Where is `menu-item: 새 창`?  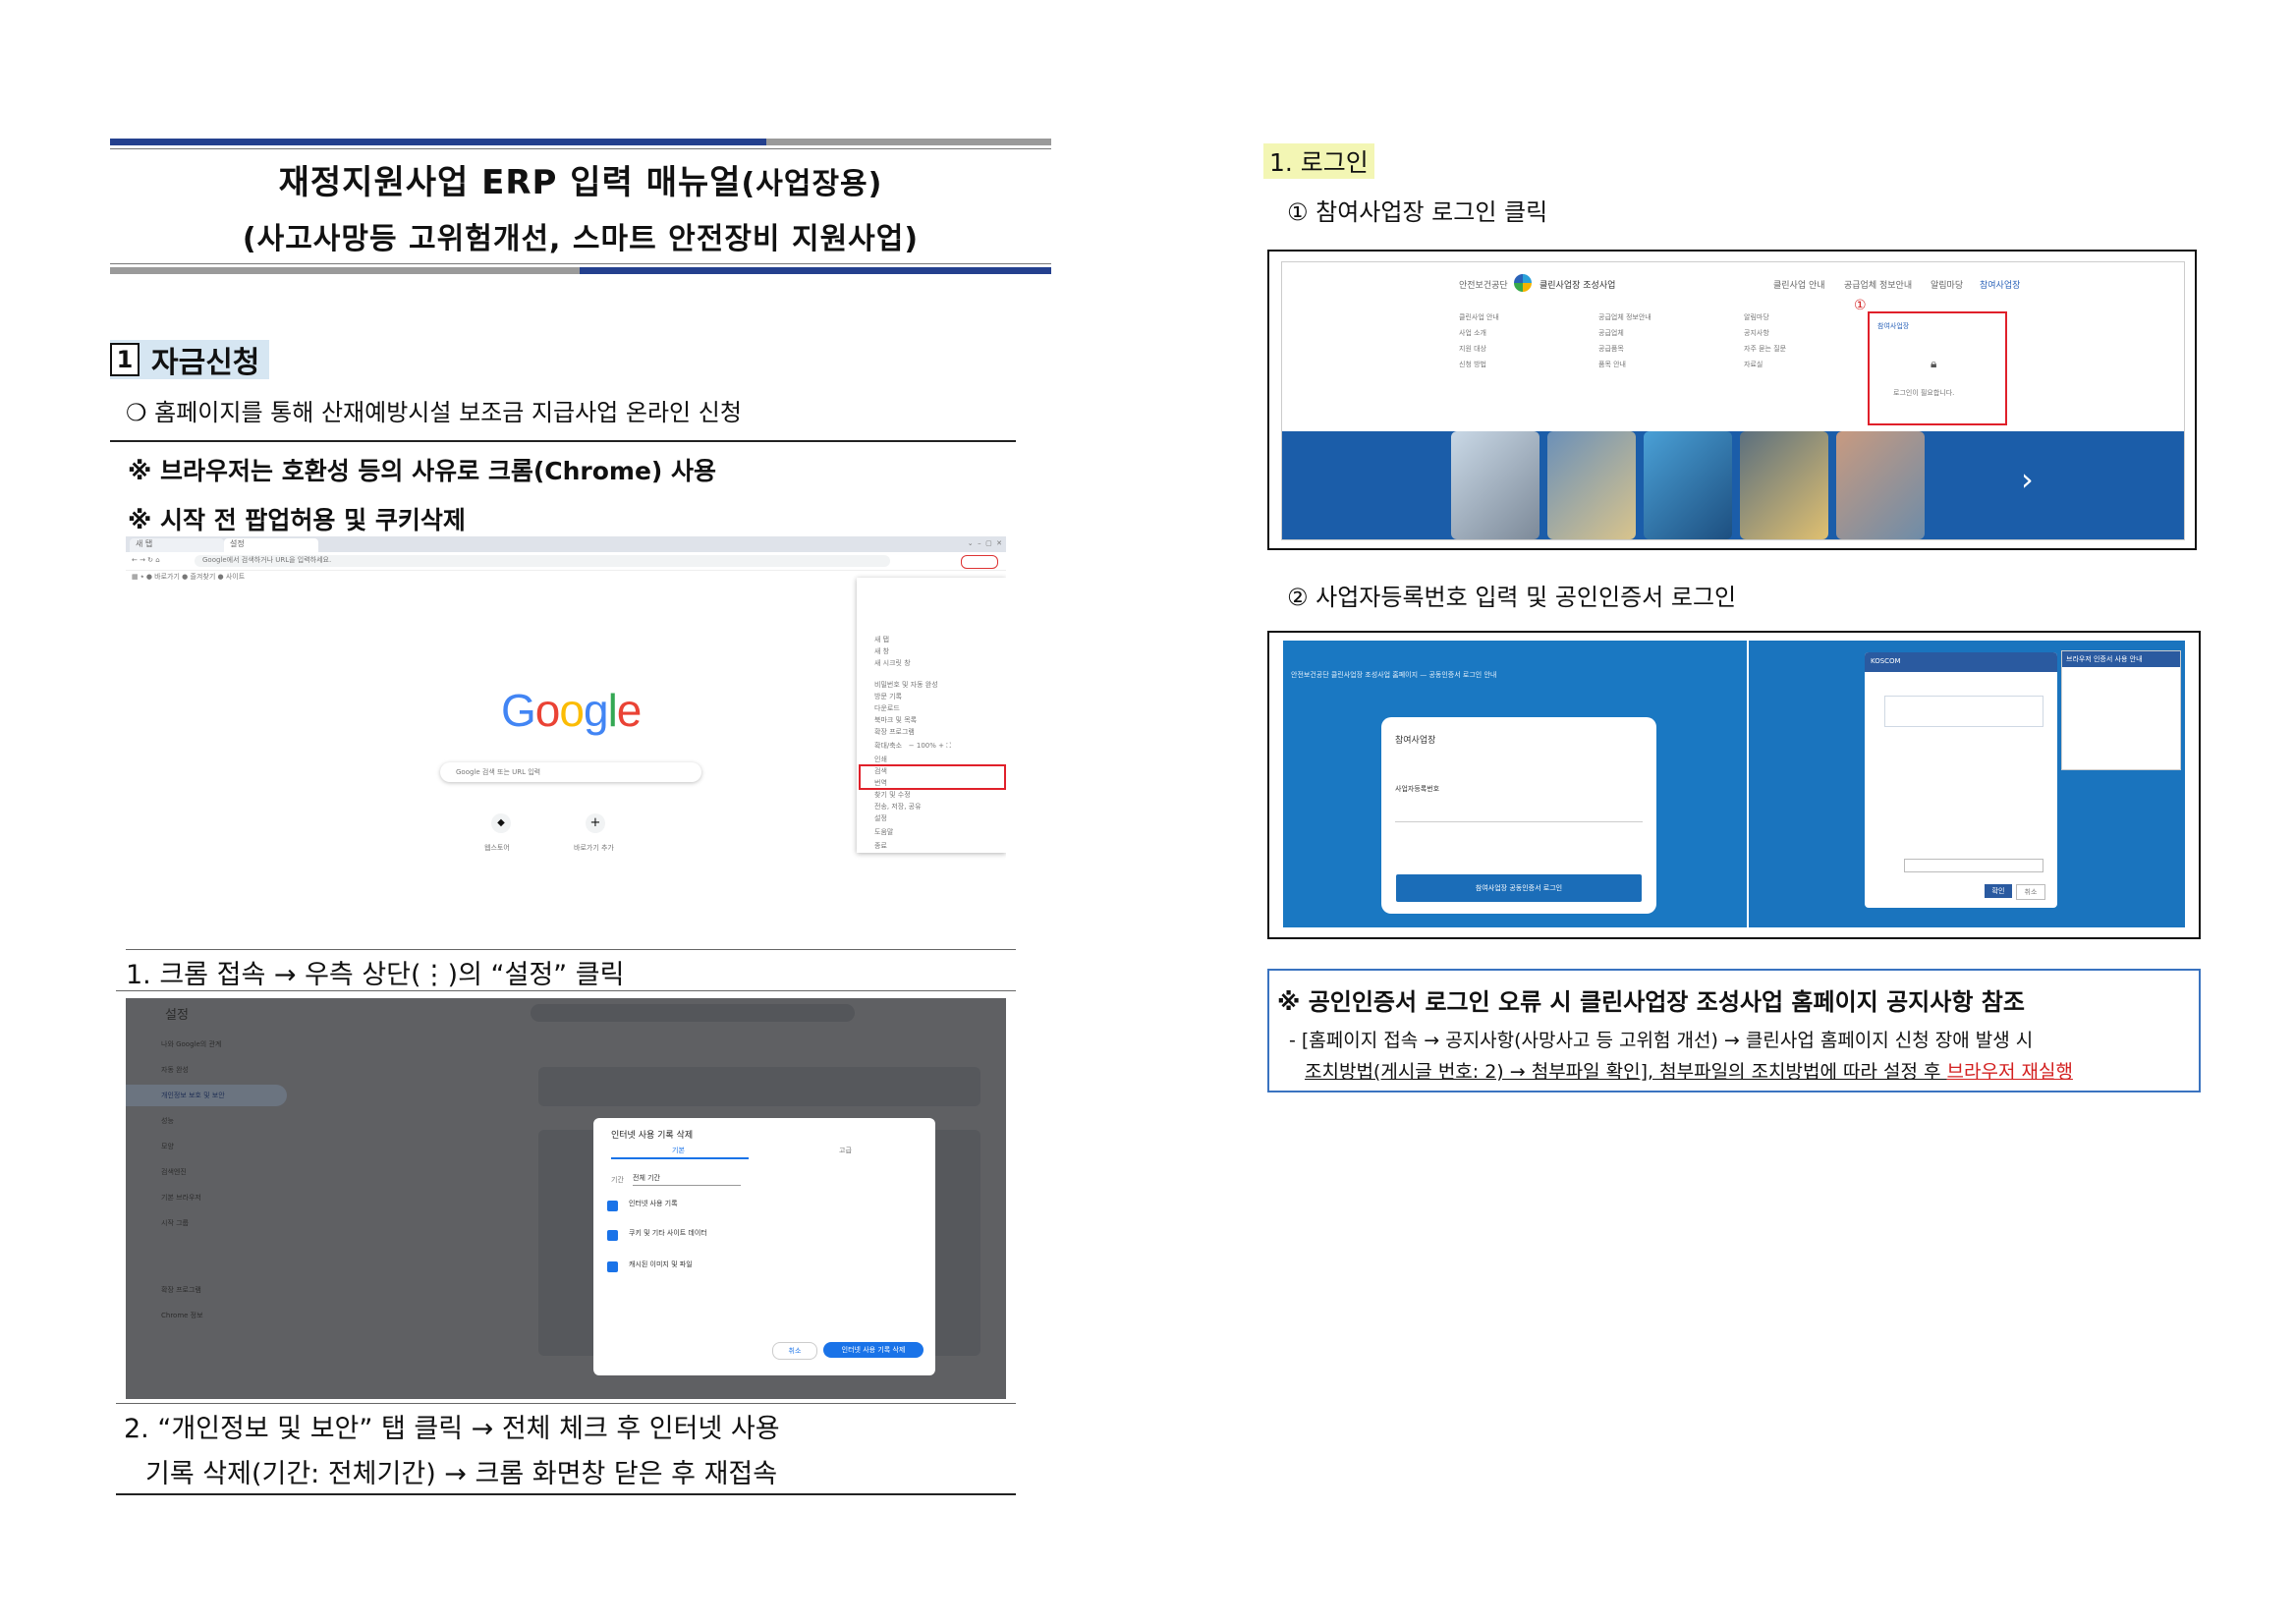 menu-item: 새 창 is located at coordinates (882, 651).